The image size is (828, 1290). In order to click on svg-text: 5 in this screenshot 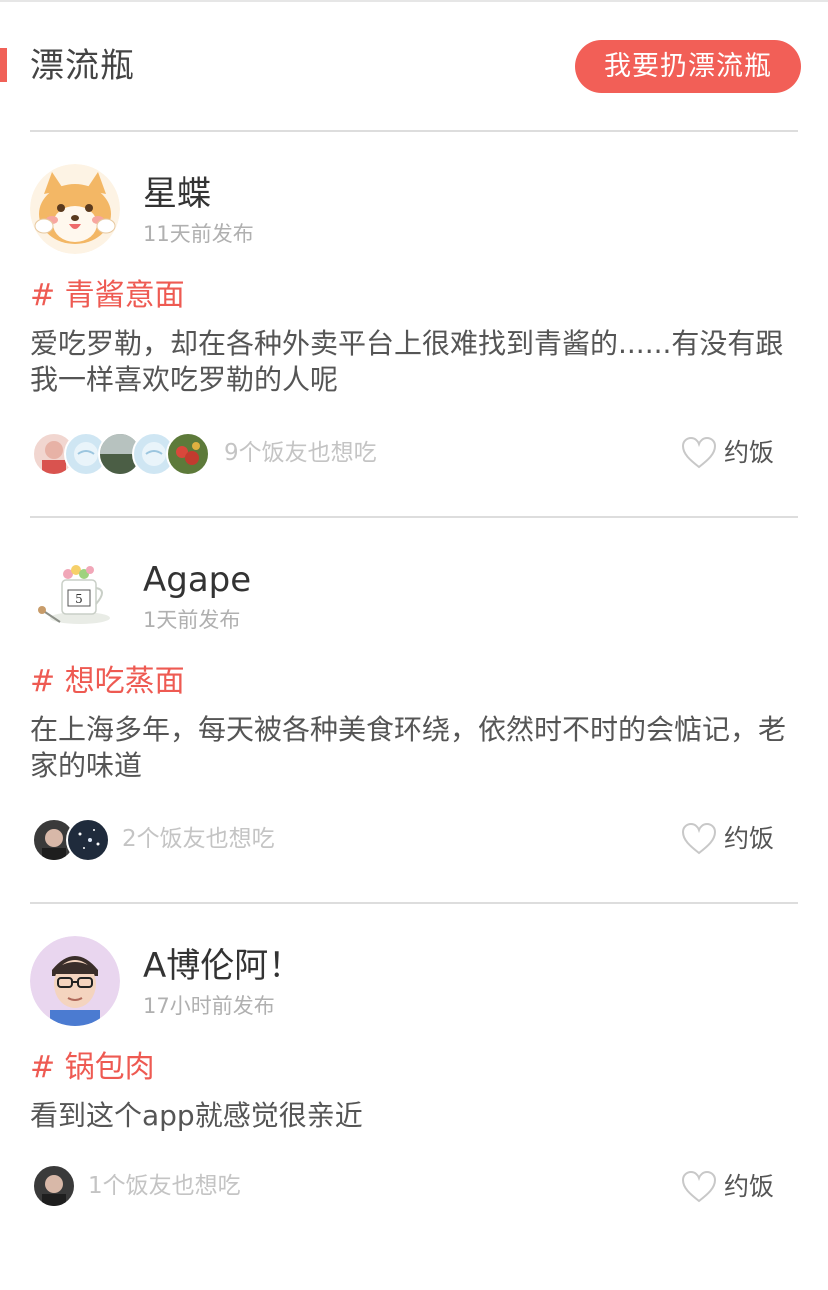, I will do `click(79, 599)`.